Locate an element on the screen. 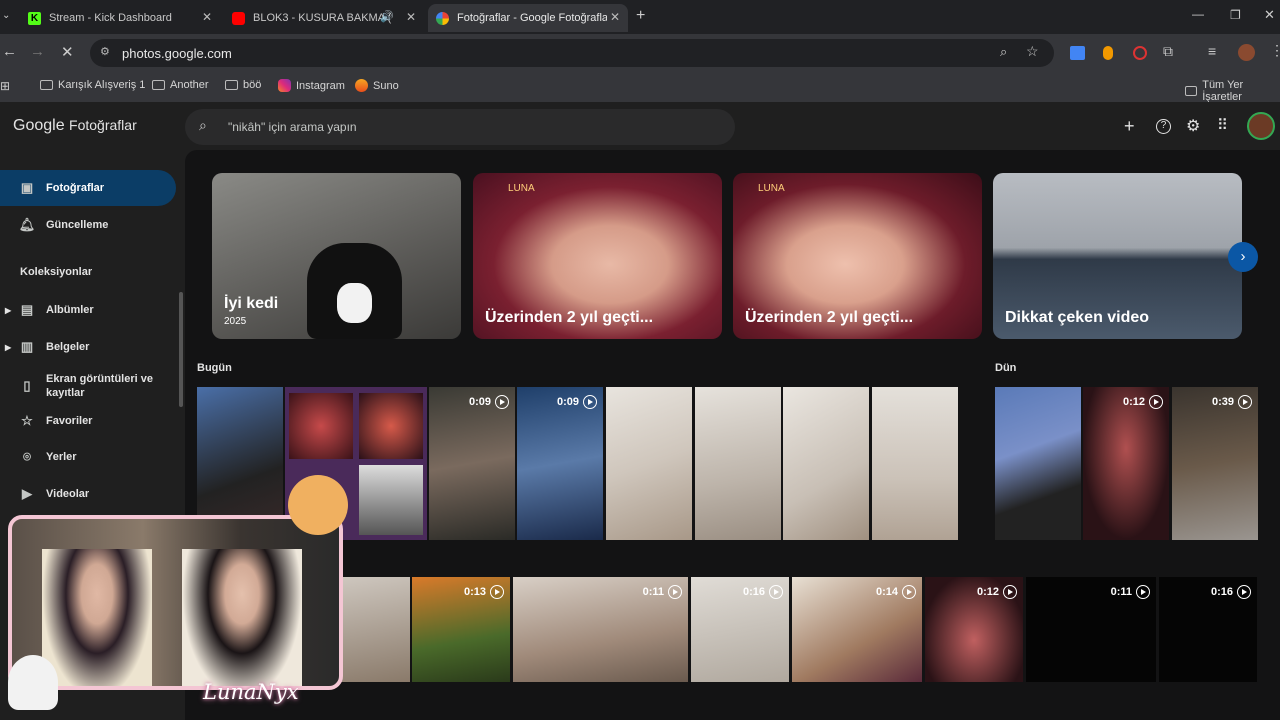 The width and height of the screenshot is (1280, 720). duration-text: 0:14 is located at coordinates (886, 592).